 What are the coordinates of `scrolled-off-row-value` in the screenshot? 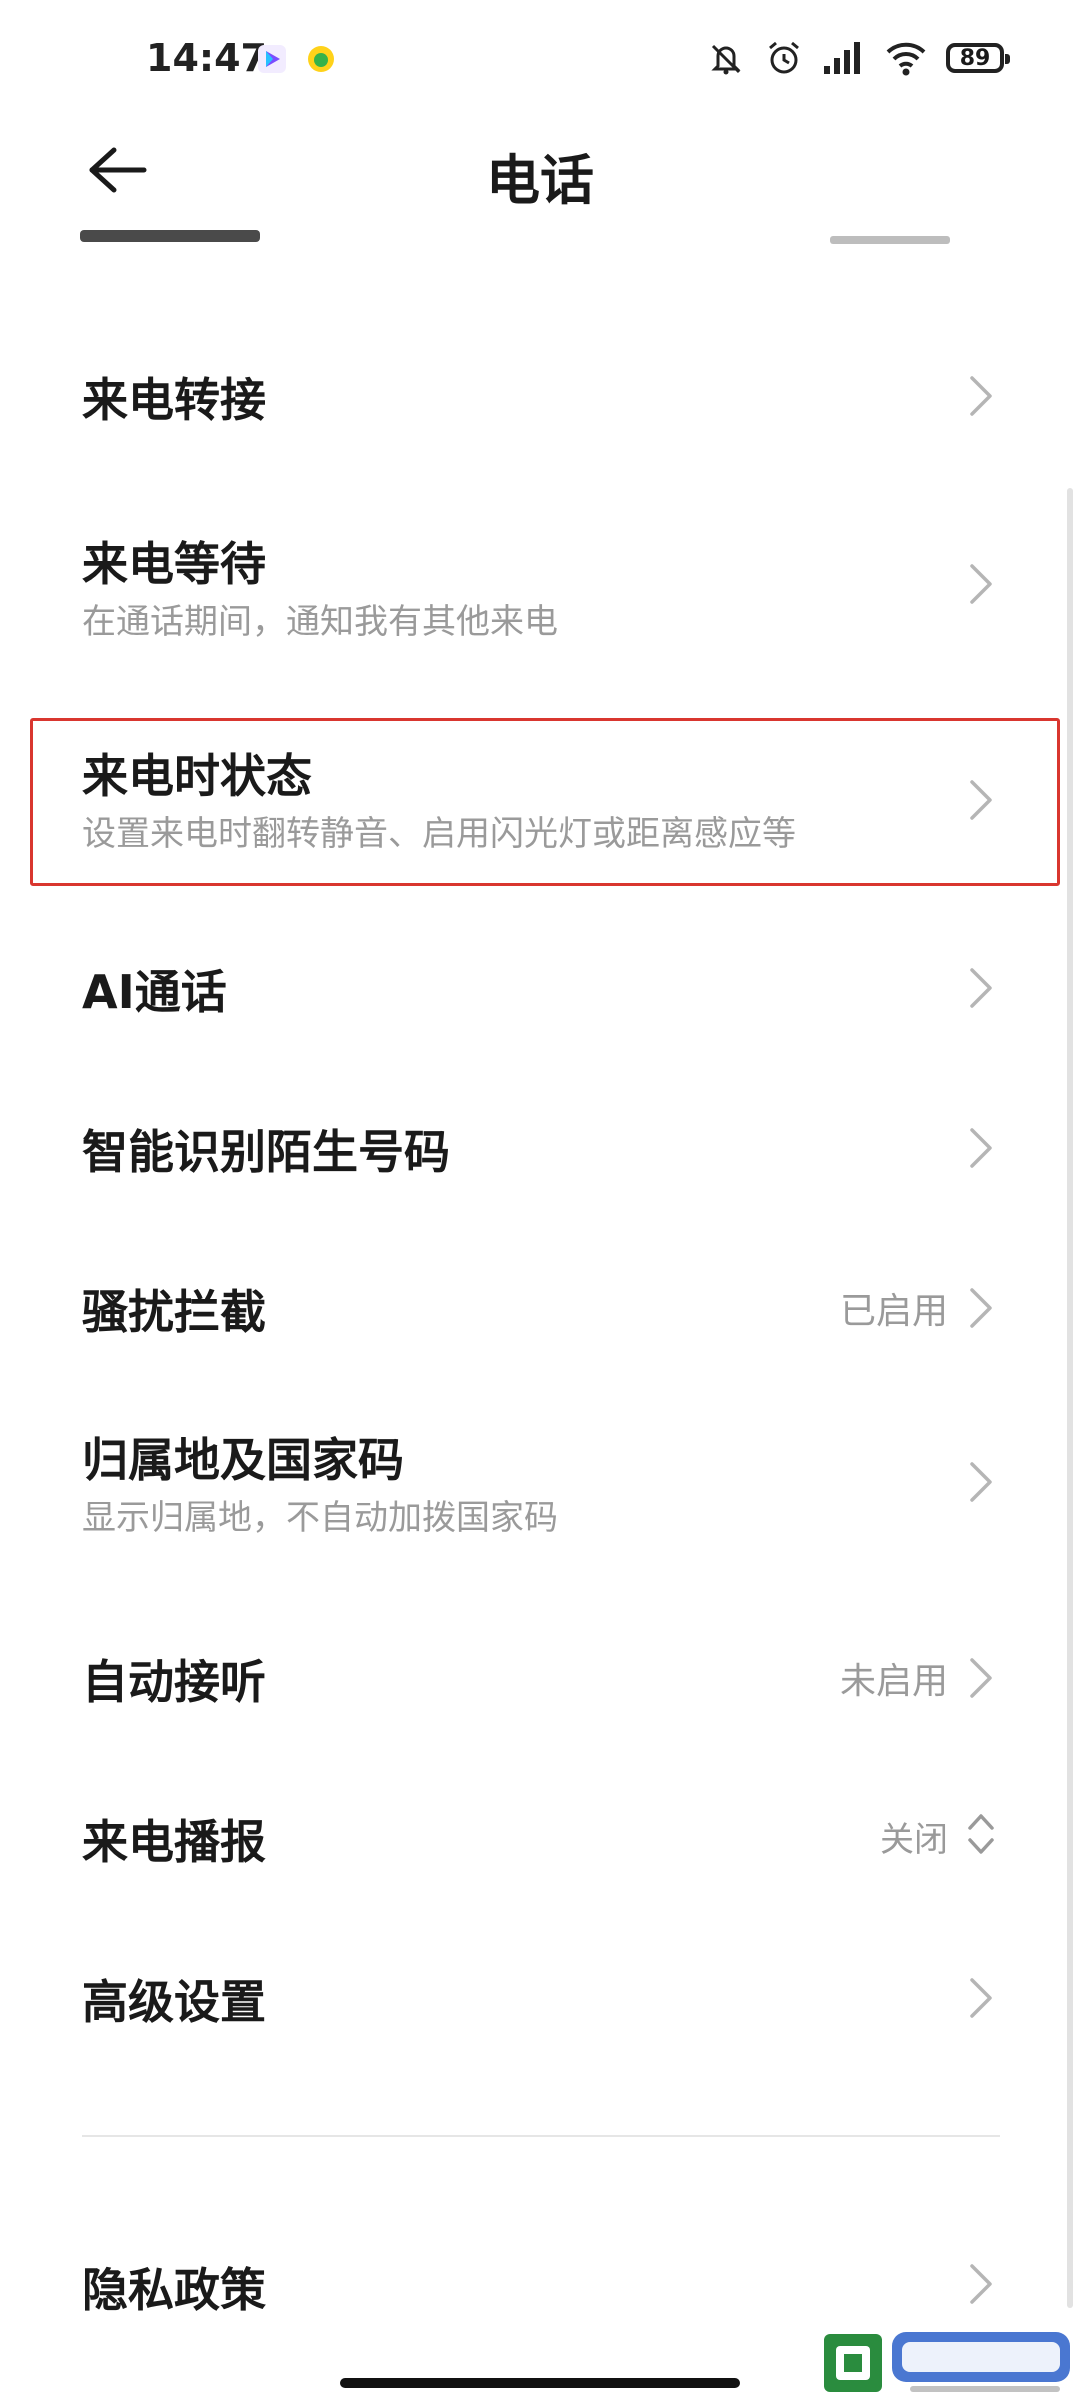 It's located at (895, 240).